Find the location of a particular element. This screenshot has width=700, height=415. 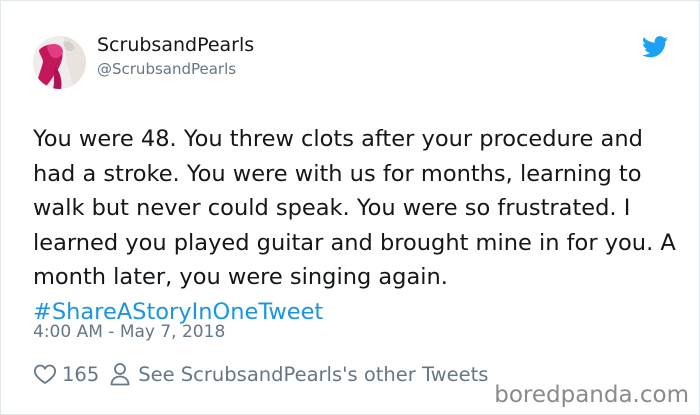

twitter-bird-icon is located at coordinates (655, 47).